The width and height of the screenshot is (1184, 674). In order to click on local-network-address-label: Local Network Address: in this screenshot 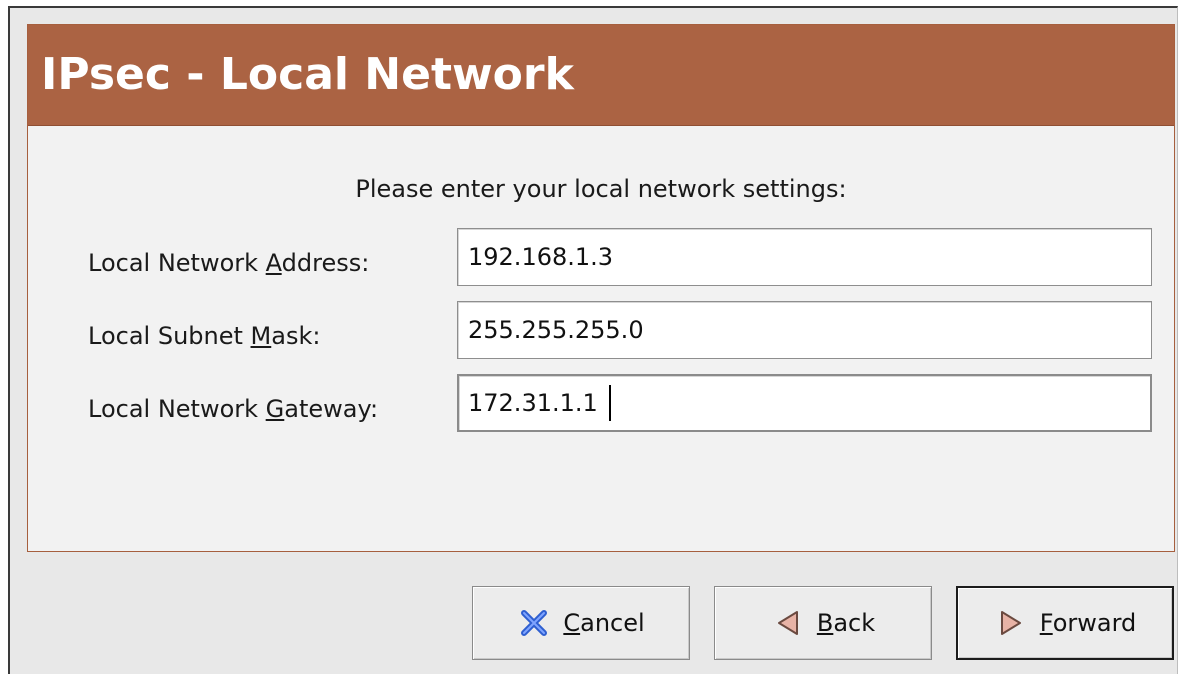, I will do `click(228, 263)`.